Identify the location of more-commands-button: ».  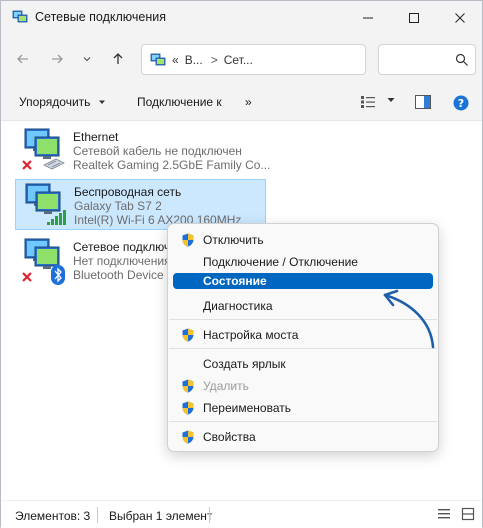
(248, 102).